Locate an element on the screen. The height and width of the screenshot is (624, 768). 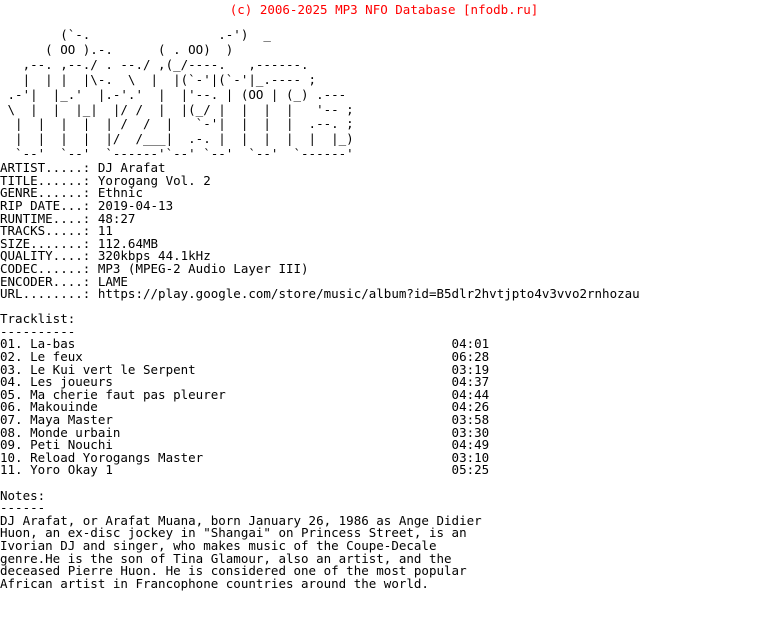
notes-heading: Notes: is located at coordinates (23, 495).